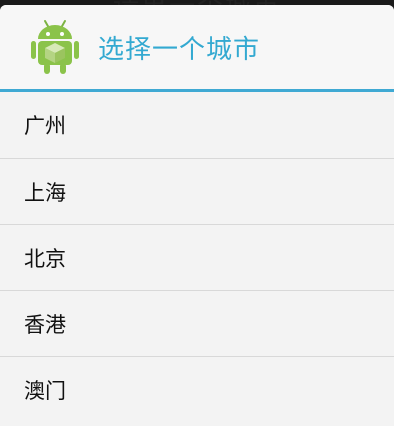  What do you see at coordinates (179, 49) in the screenshot?
I see `dialog-title: 选择一个城市` at bounding box center [179, 49].